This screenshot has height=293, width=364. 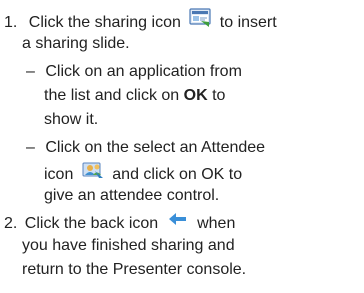 What do you see at coordinates (76, 43) in the screenshot?
I see `step1-line2: a sharing slide.` at bounding box center [76, 43].